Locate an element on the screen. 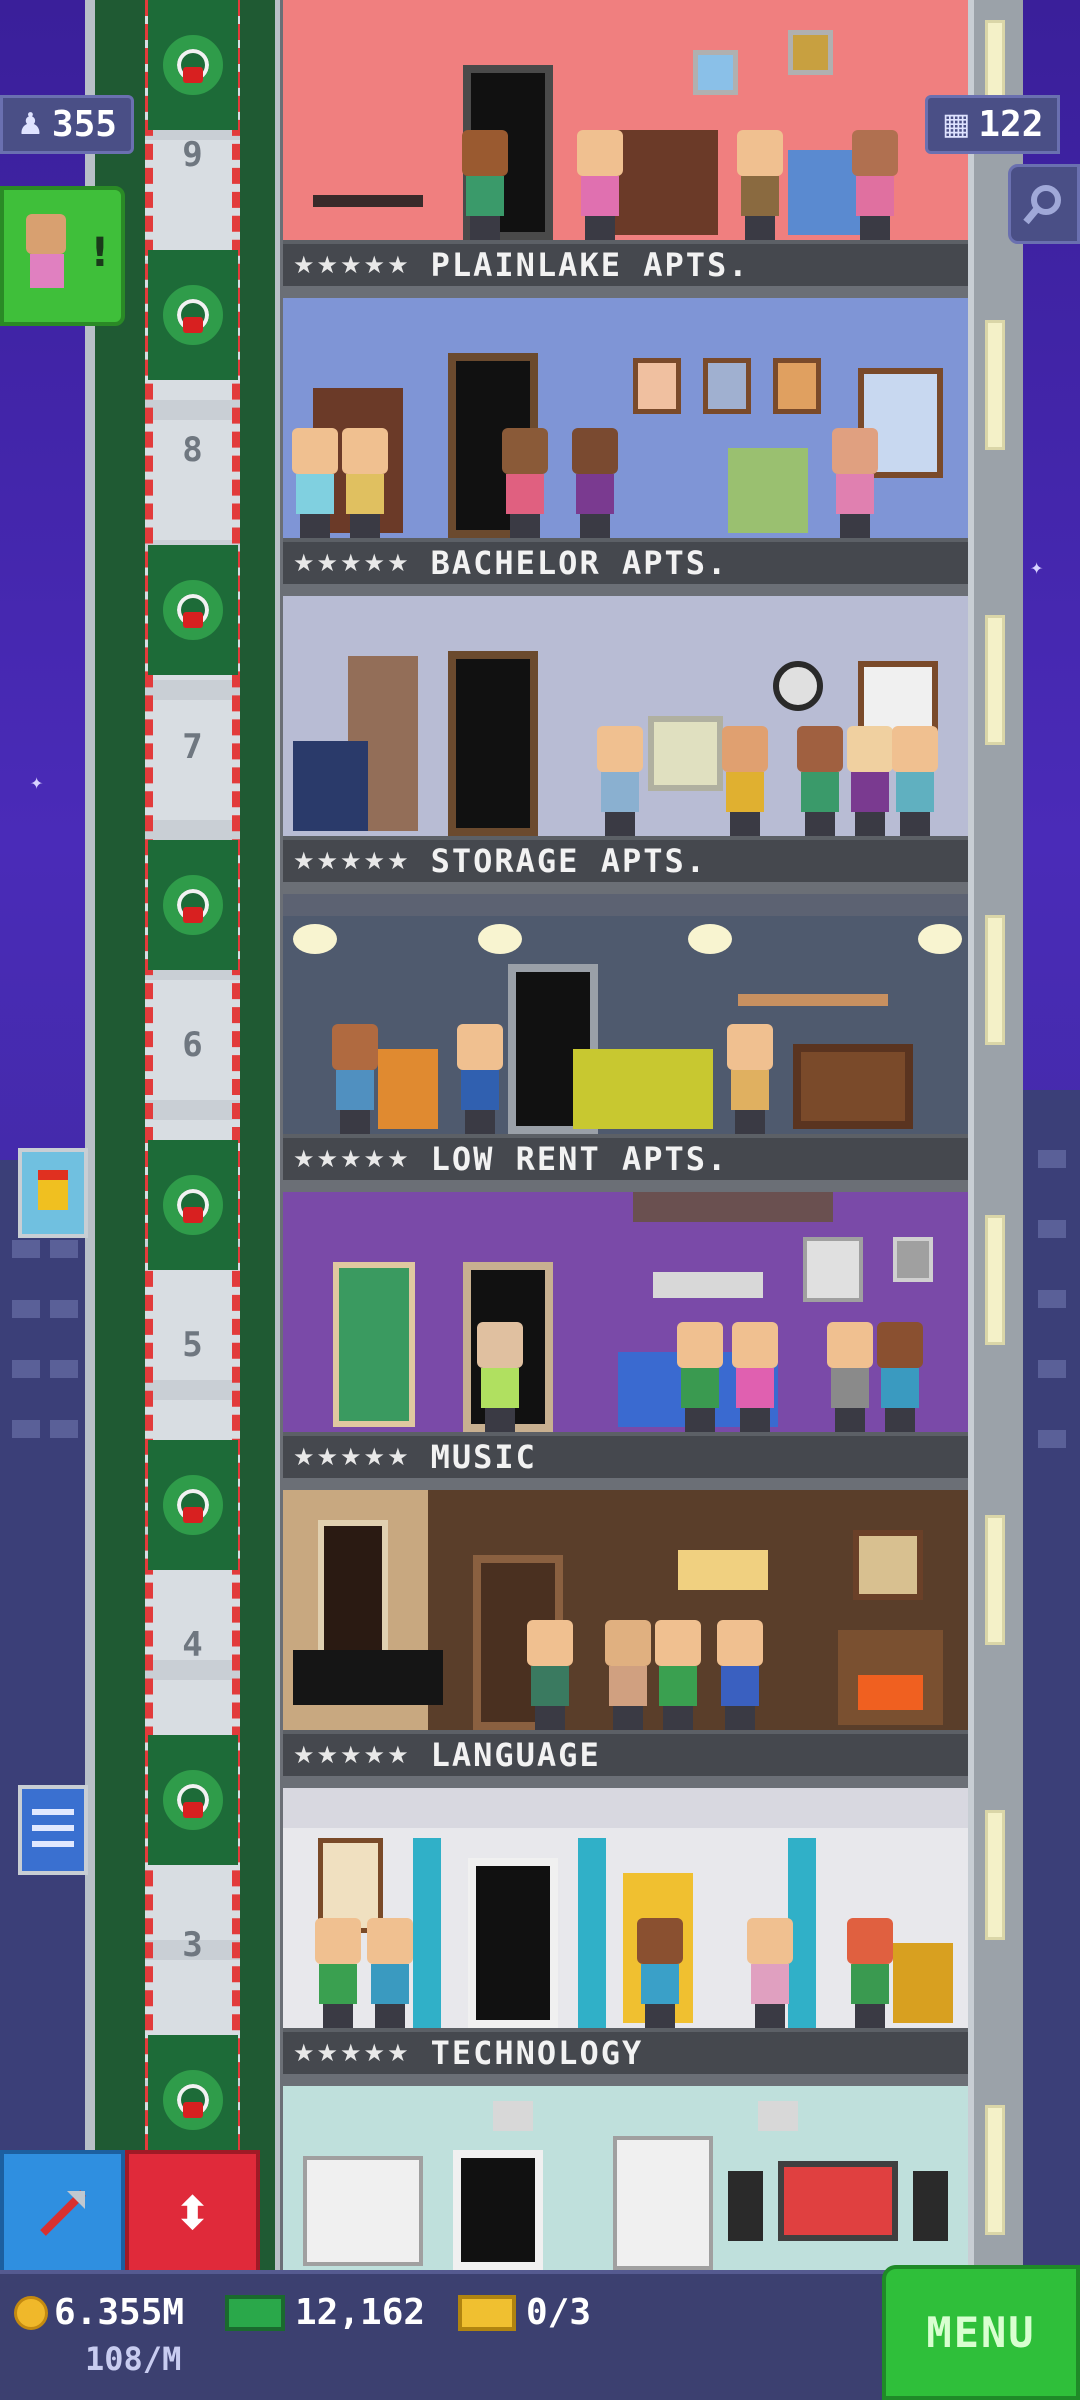 This screenshot has width=1080, height=2400. bux-amount: 12,162 is located at coordinates (360, 2312).